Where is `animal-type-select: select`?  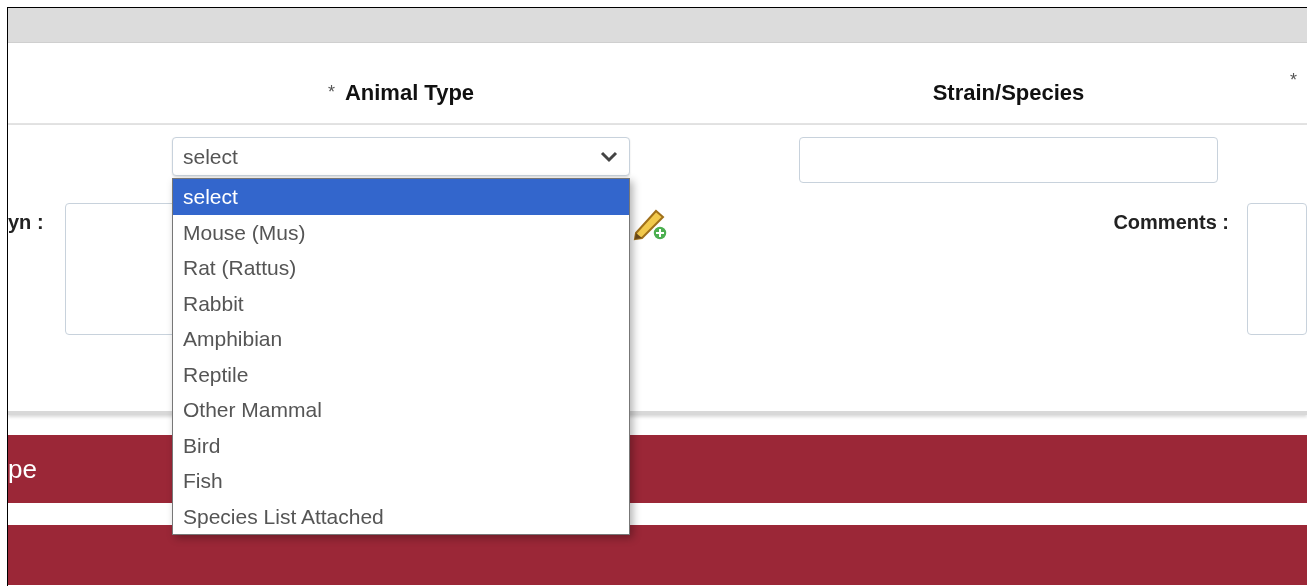
animal-type-select: select is located at coordinates (401, 156).